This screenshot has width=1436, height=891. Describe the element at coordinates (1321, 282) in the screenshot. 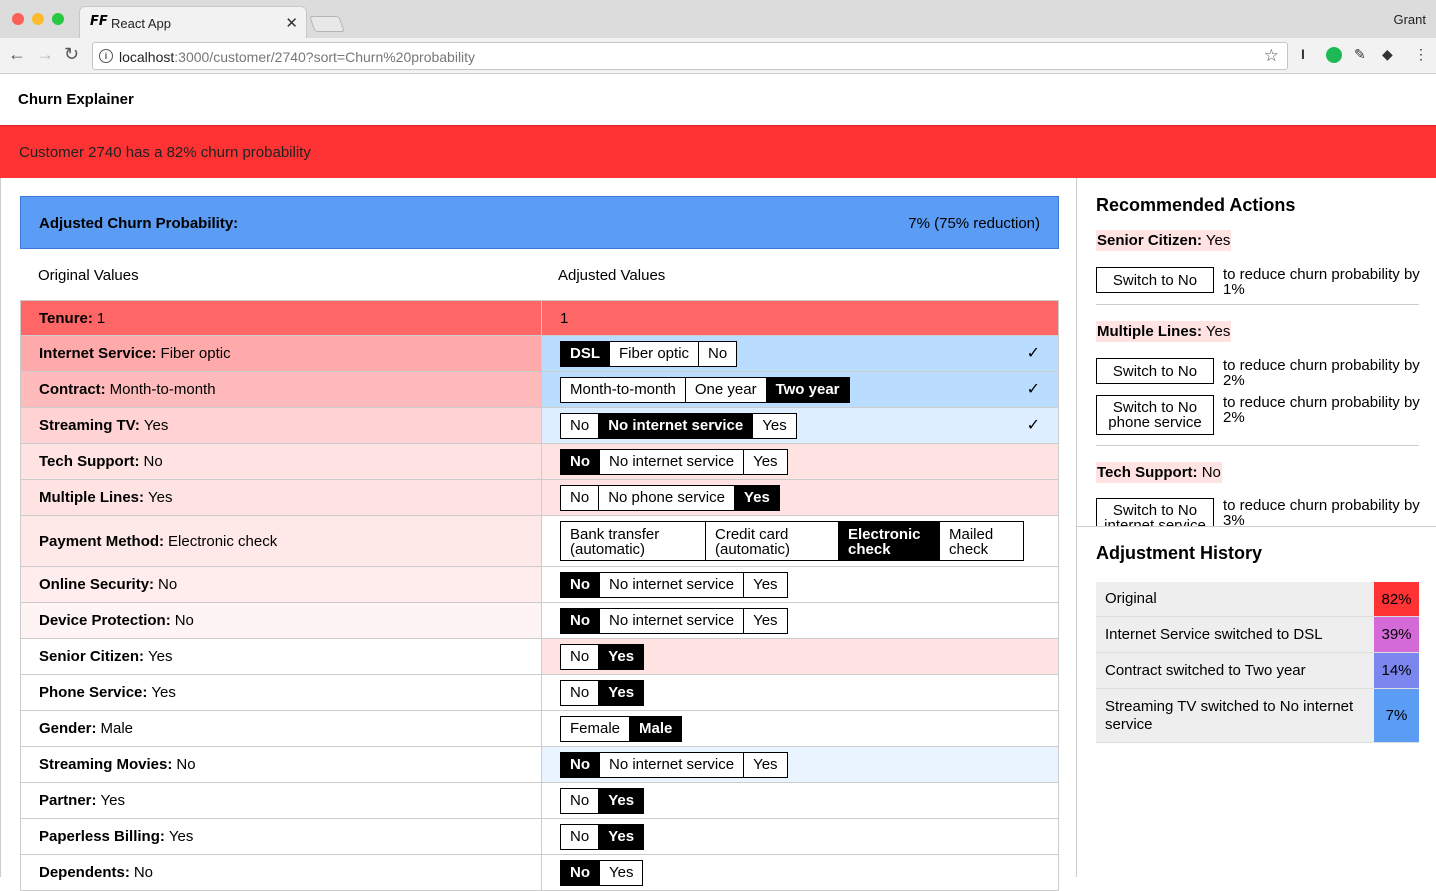

I see `action-description: to reduce churn probability by 1%` at that location.